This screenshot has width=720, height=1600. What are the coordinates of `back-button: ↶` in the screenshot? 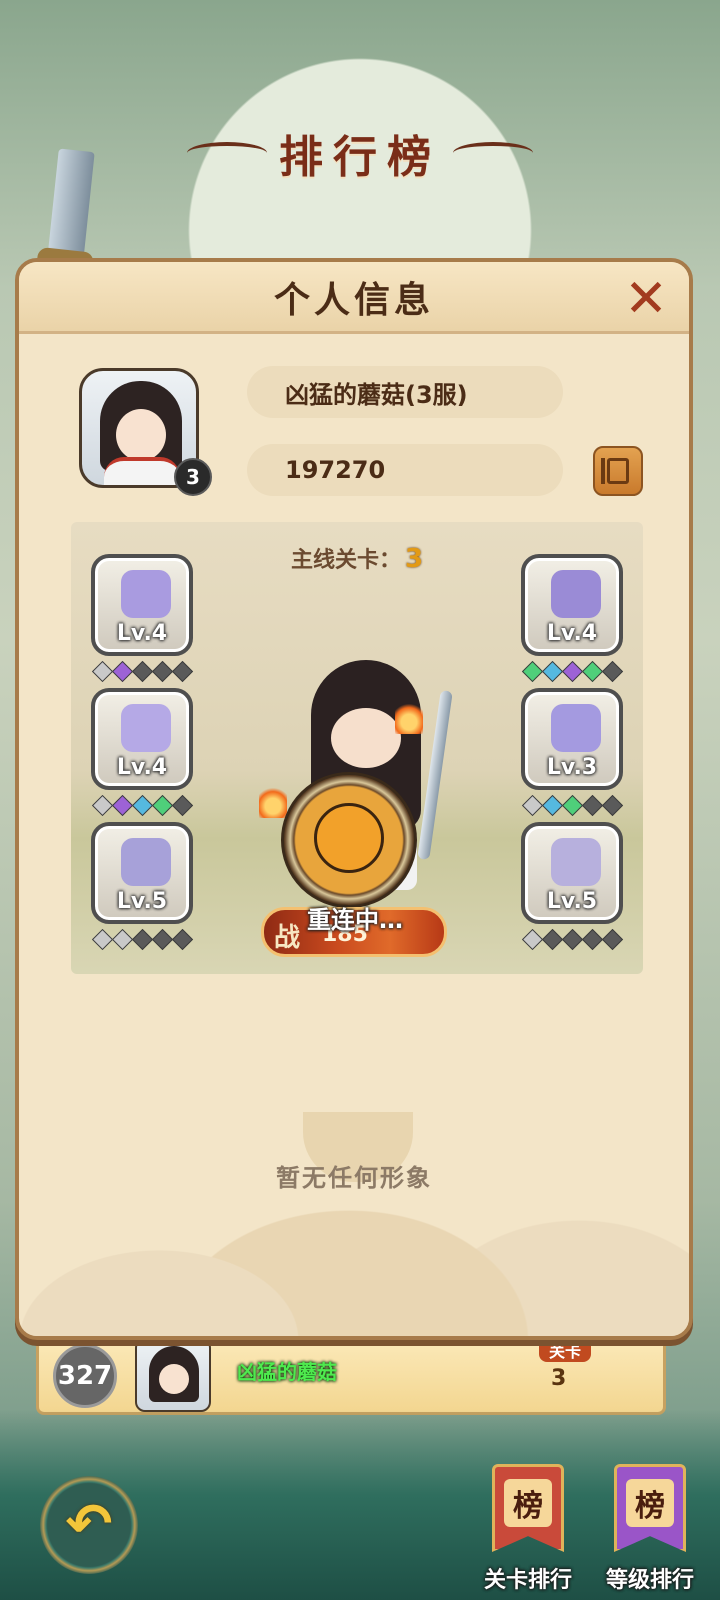 It's located at (89, 1525).